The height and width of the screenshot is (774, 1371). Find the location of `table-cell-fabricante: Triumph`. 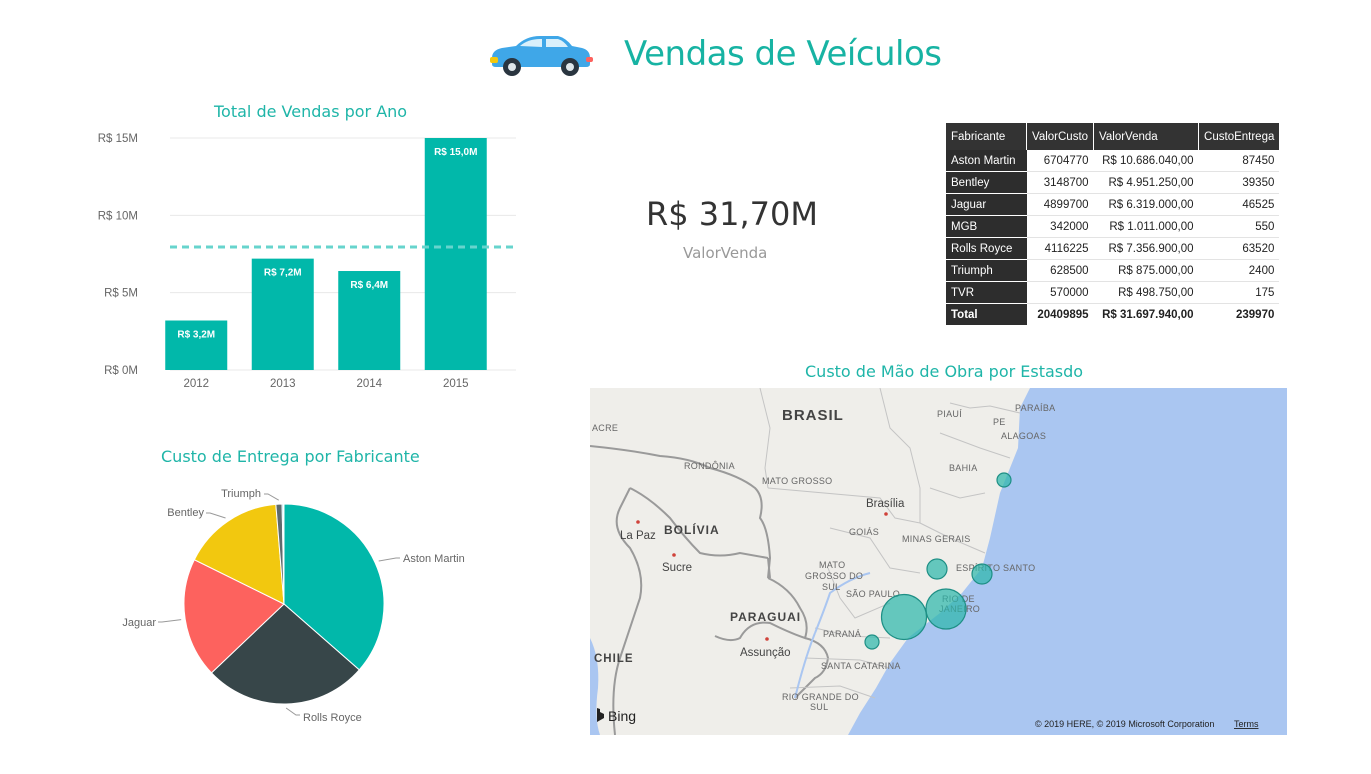

table-cell-fabricante: Triumph is located at coordinates (986, 270).